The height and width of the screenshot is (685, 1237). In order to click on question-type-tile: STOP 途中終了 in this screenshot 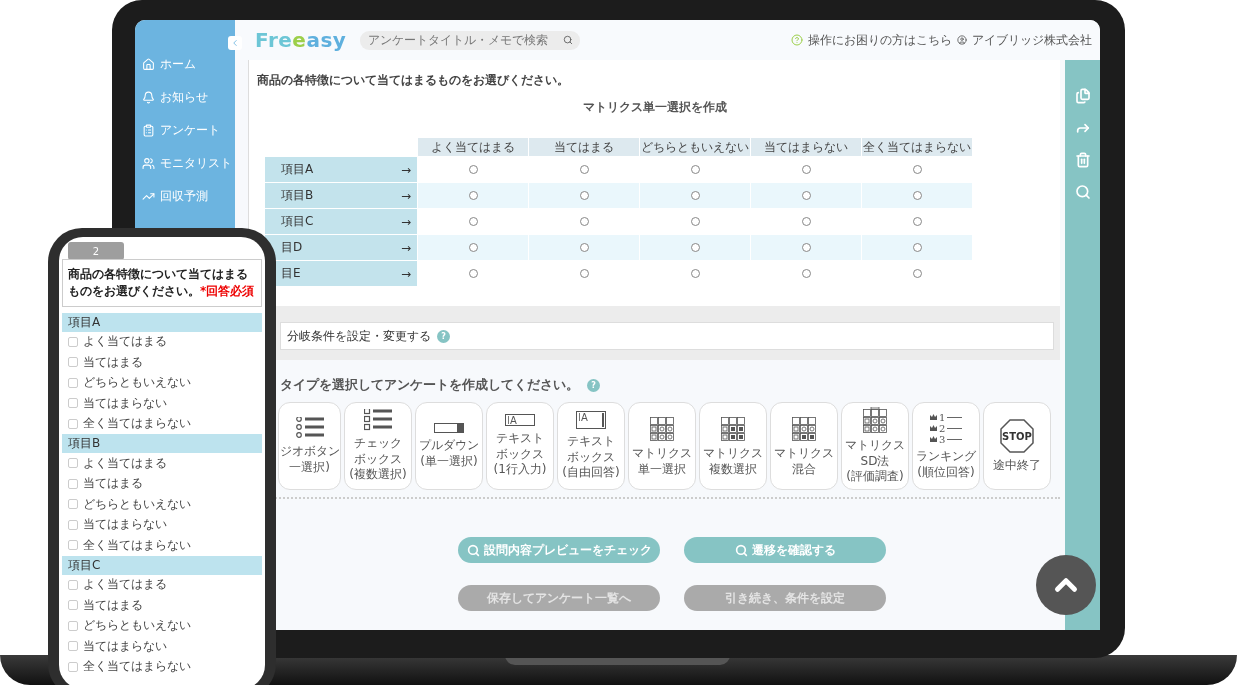, I will do `click(1017, 446)`.